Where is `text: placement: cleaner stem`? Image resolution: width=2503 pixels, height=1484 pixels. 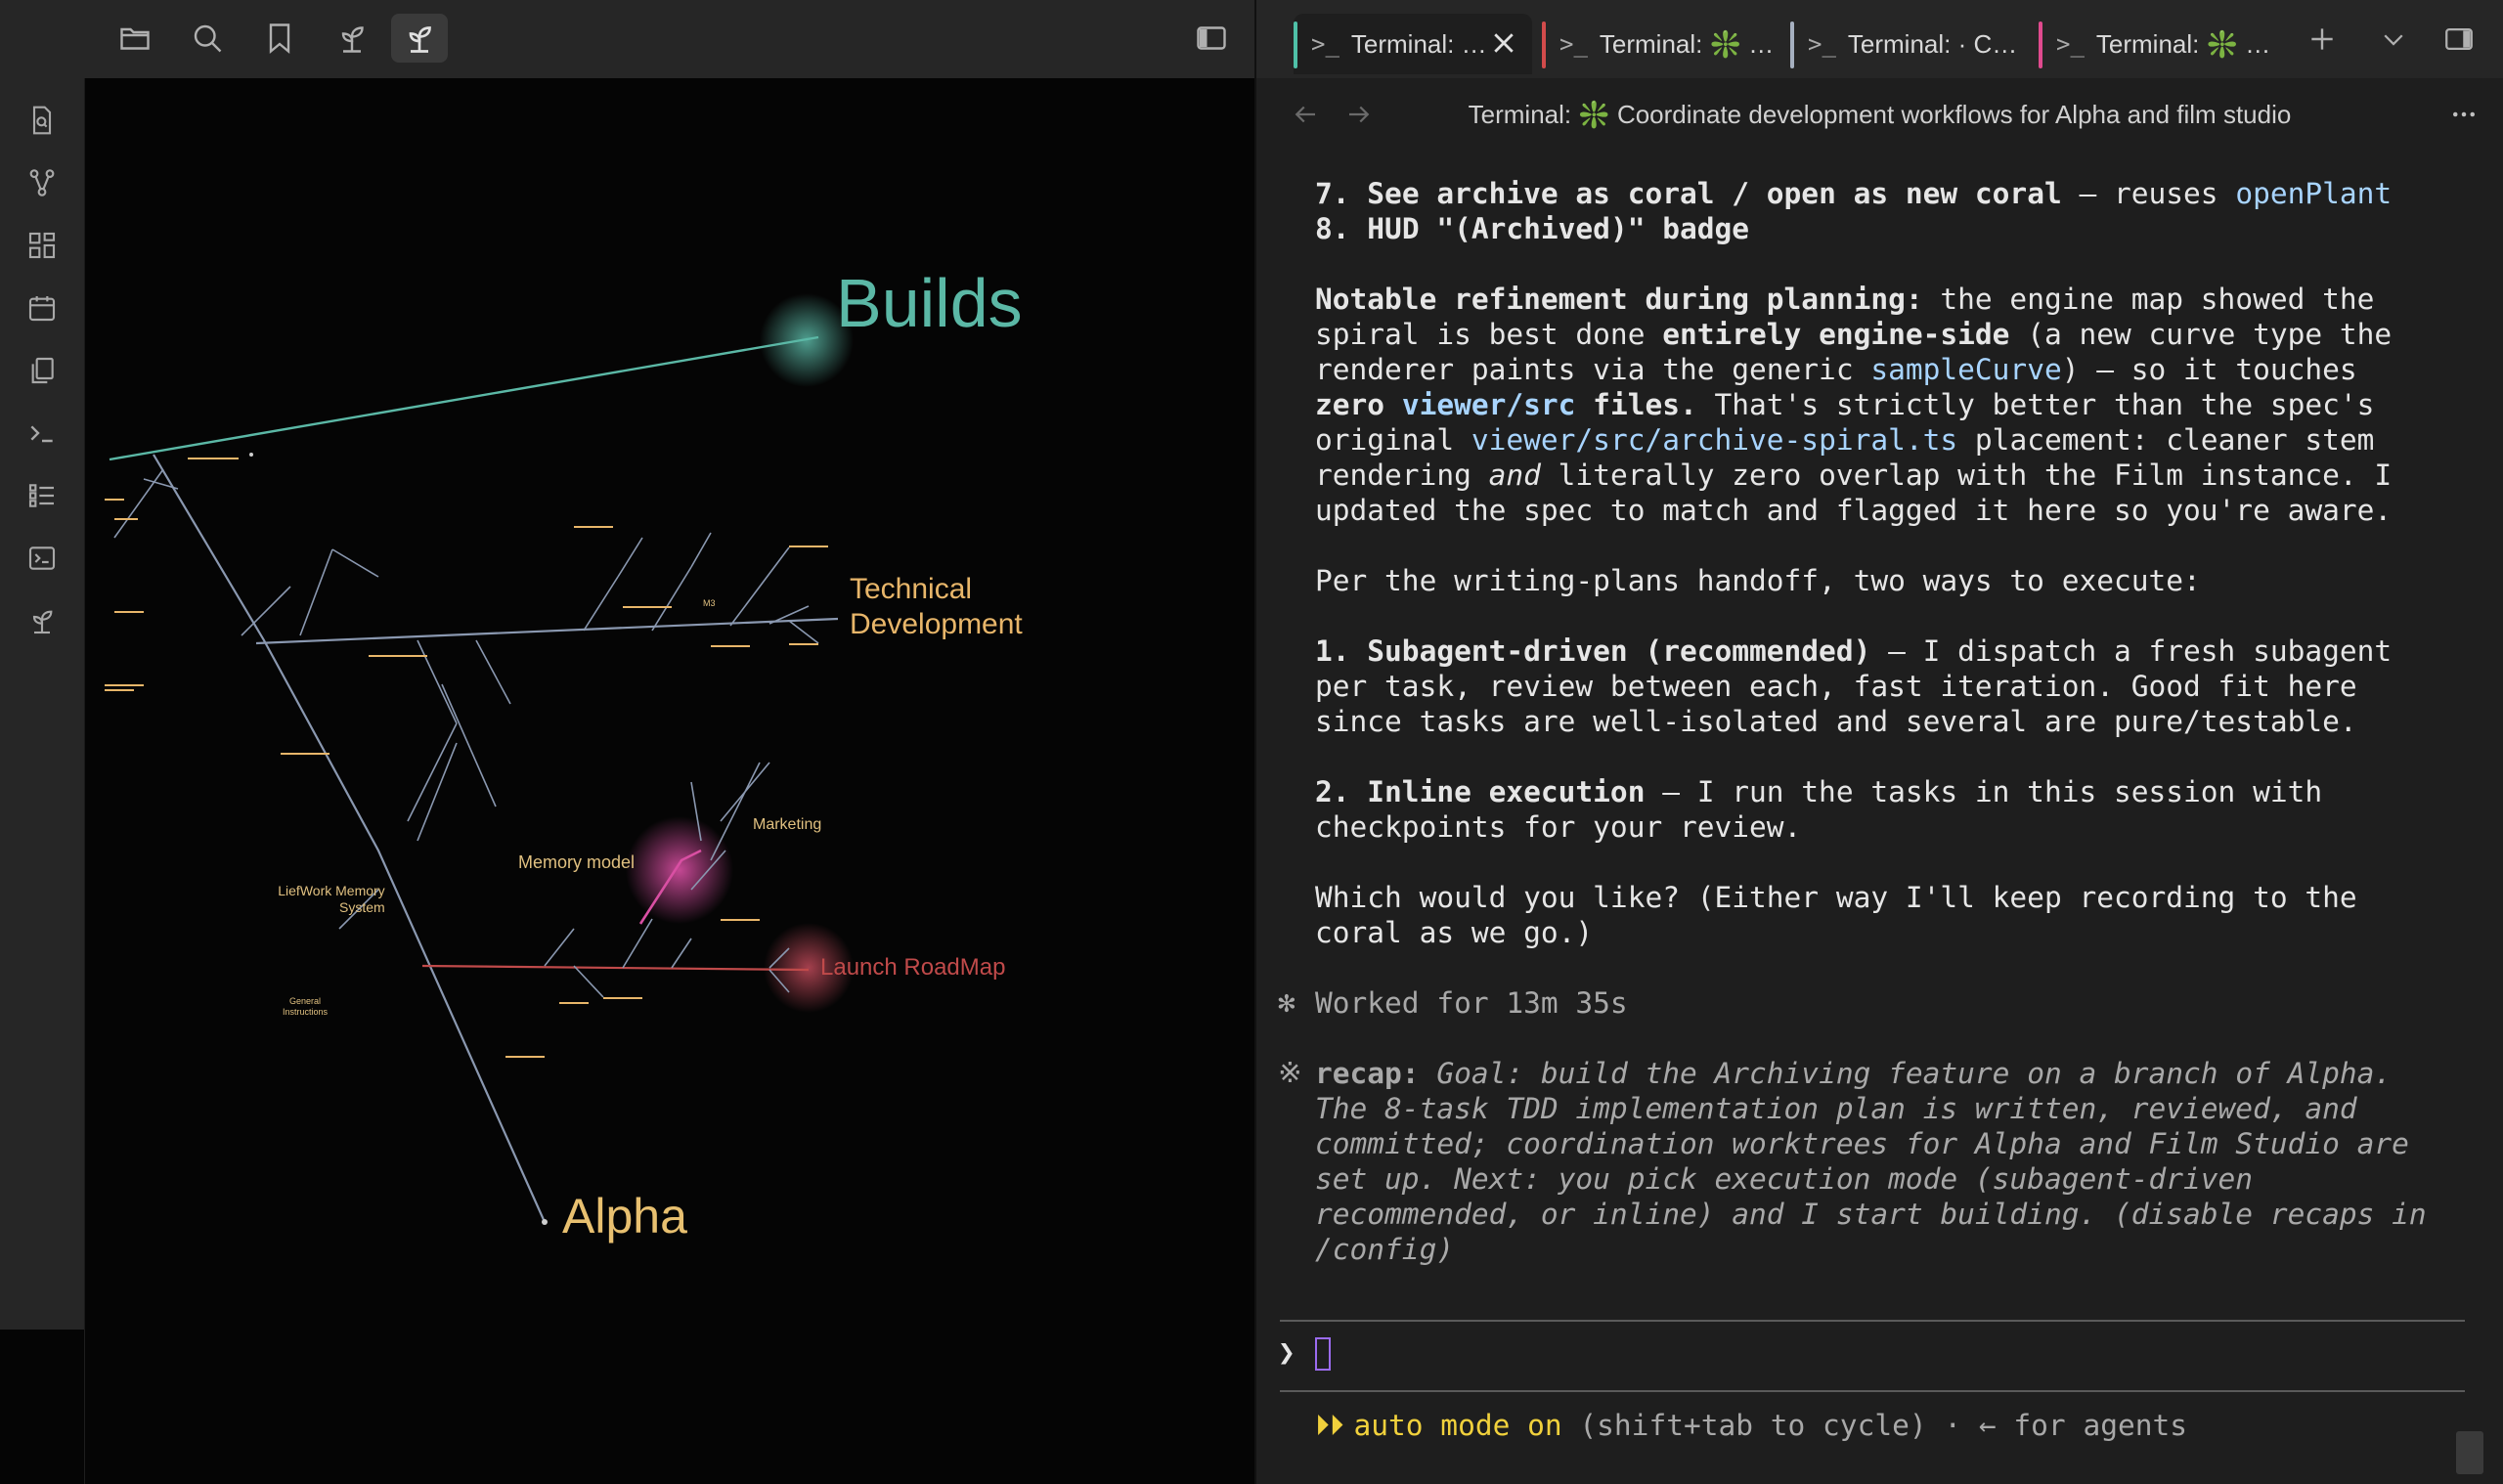
text: placement: cleaner stem is located at coordinates (2166, 440).